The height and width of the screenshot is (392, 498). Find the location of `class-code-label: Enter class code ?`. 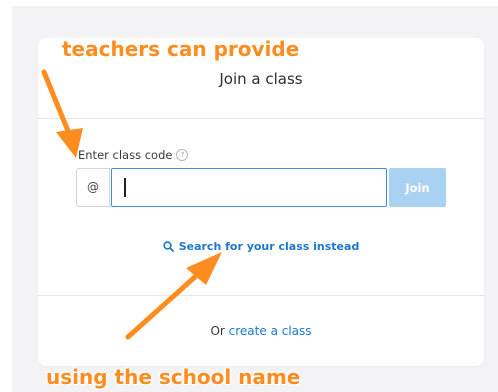

class-code-label: Enter class code ? is located at coordinates (133, 155).